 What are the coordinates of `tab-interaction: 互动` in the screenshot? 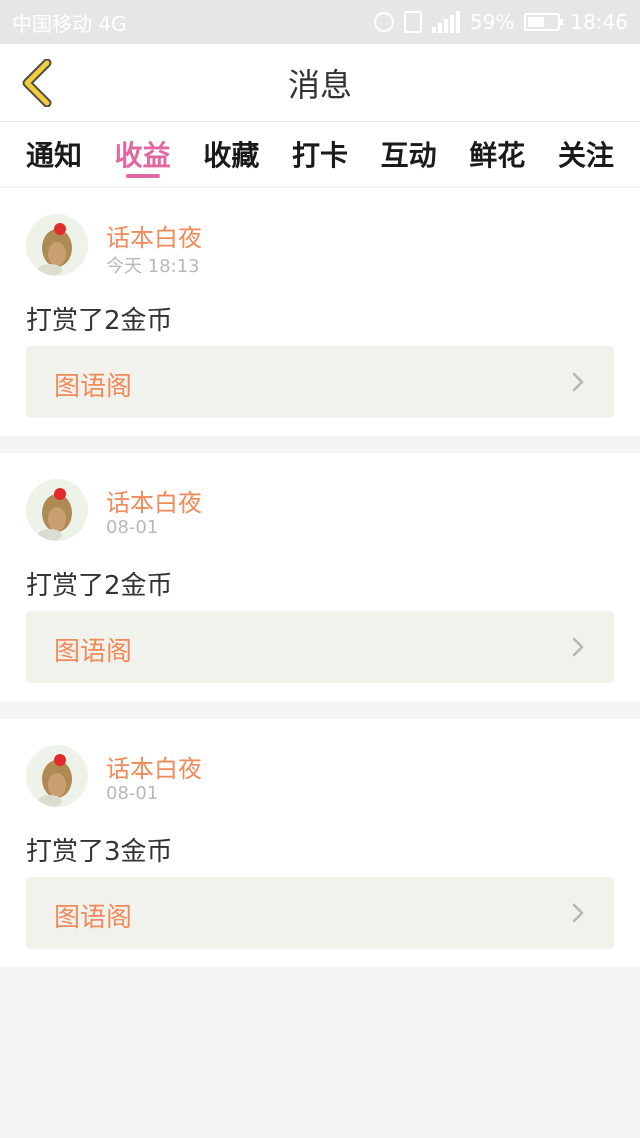 It's located at (409, 154).